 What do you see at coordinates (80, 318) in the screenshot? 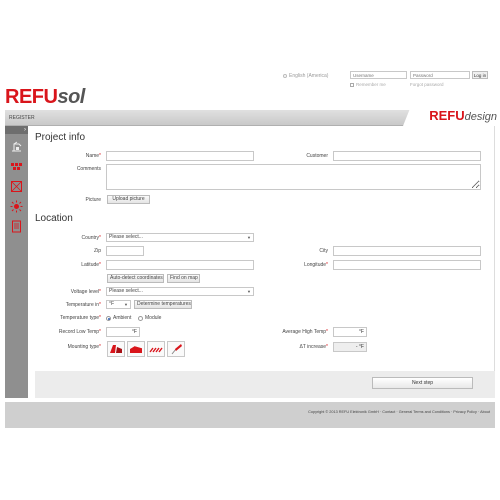
I see `temp-type-label: Temperature type*` at bounding box center [80, 318].